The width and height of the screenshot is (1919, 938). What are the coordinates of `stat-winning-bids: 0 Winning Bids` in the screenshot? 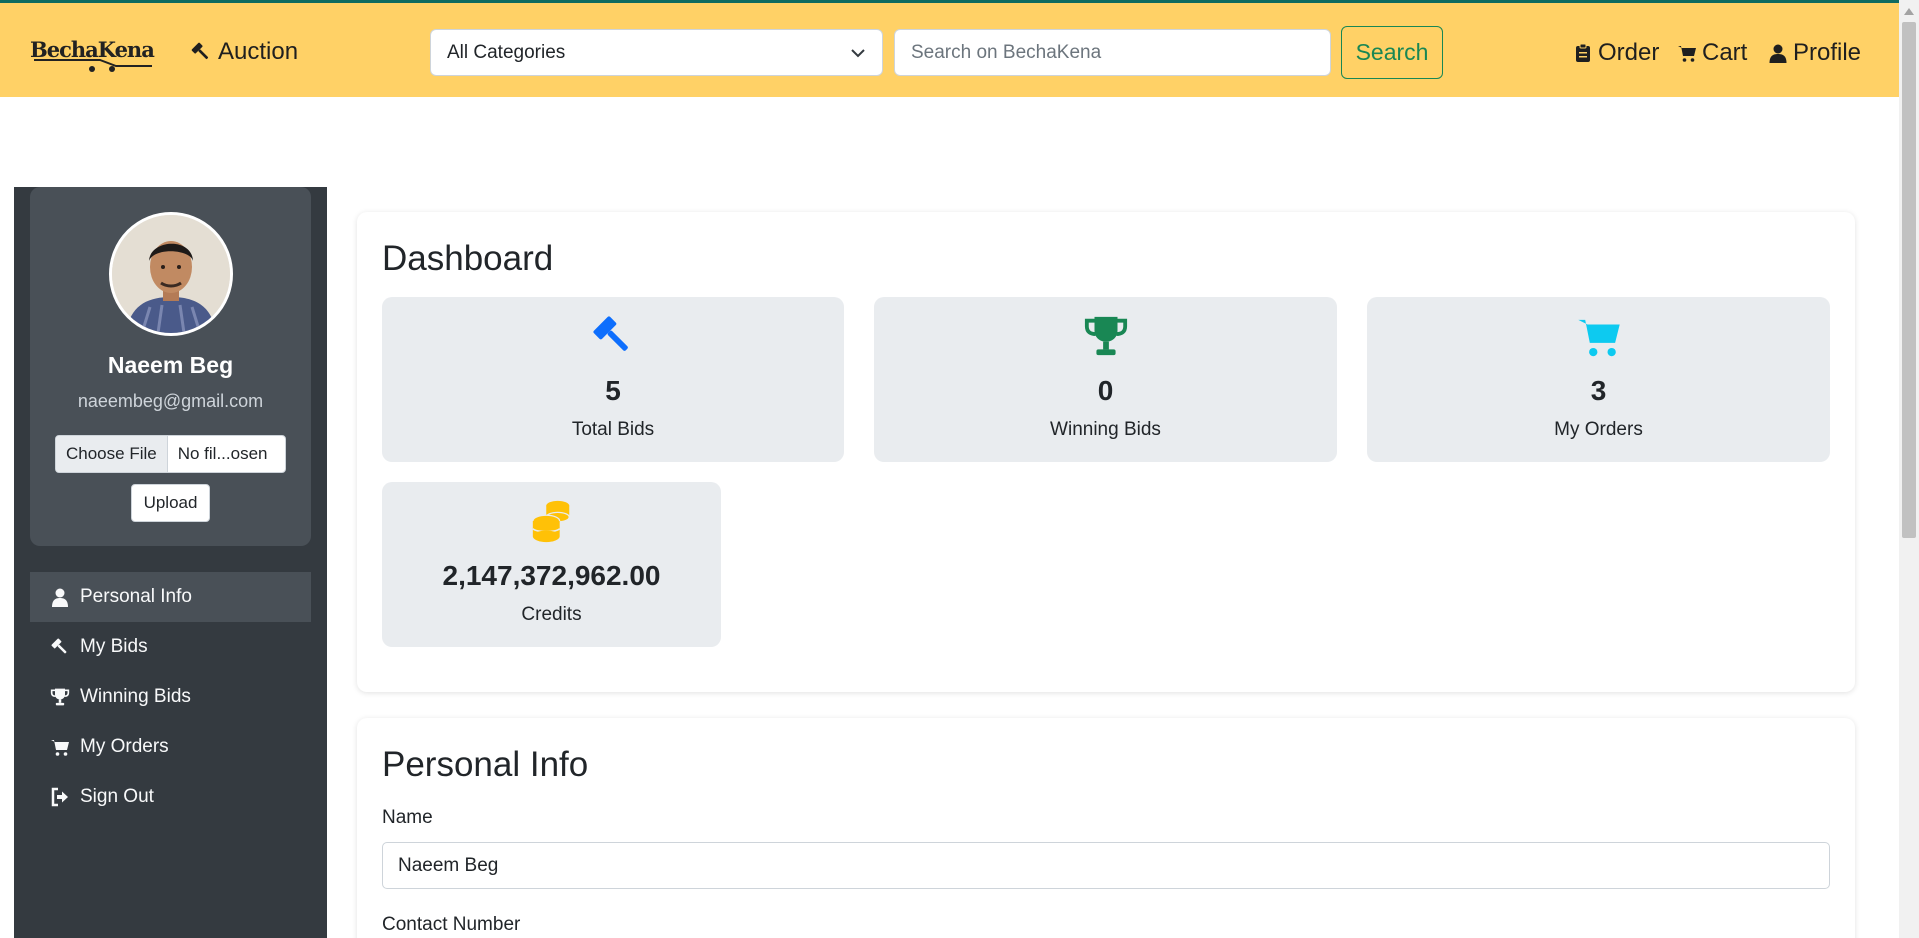 It's located at (1105, 379).